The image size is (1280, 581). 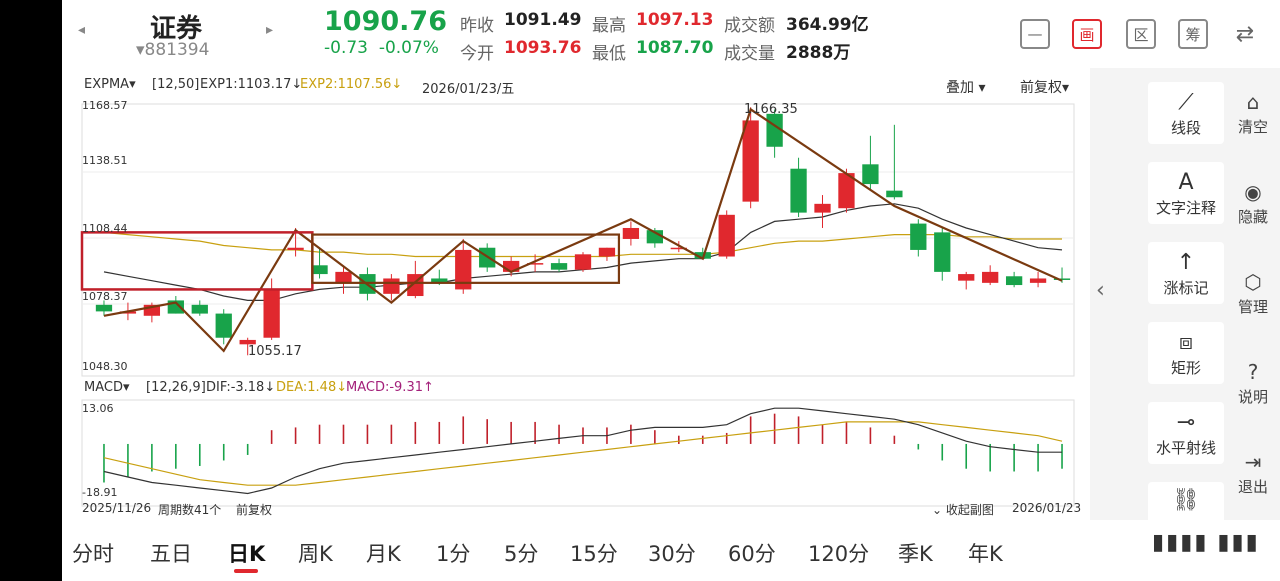 What do you see at coordinates (965, 87) in the screenshot?
I see `overlay-dropdown: 叠加 ▾` at bounding box center [965, 87].